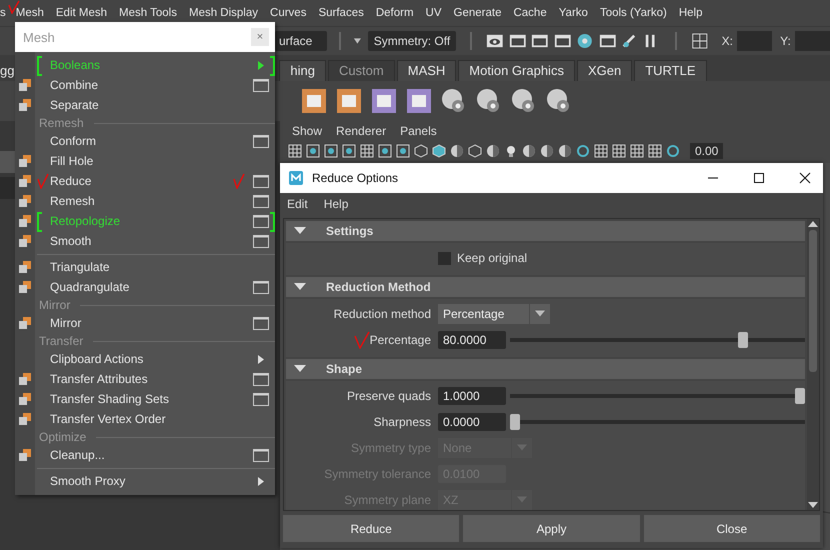  What do you see at coordinates (812, 41) in the screenshot?
I see `y-field` at bounding box center [812, 41].